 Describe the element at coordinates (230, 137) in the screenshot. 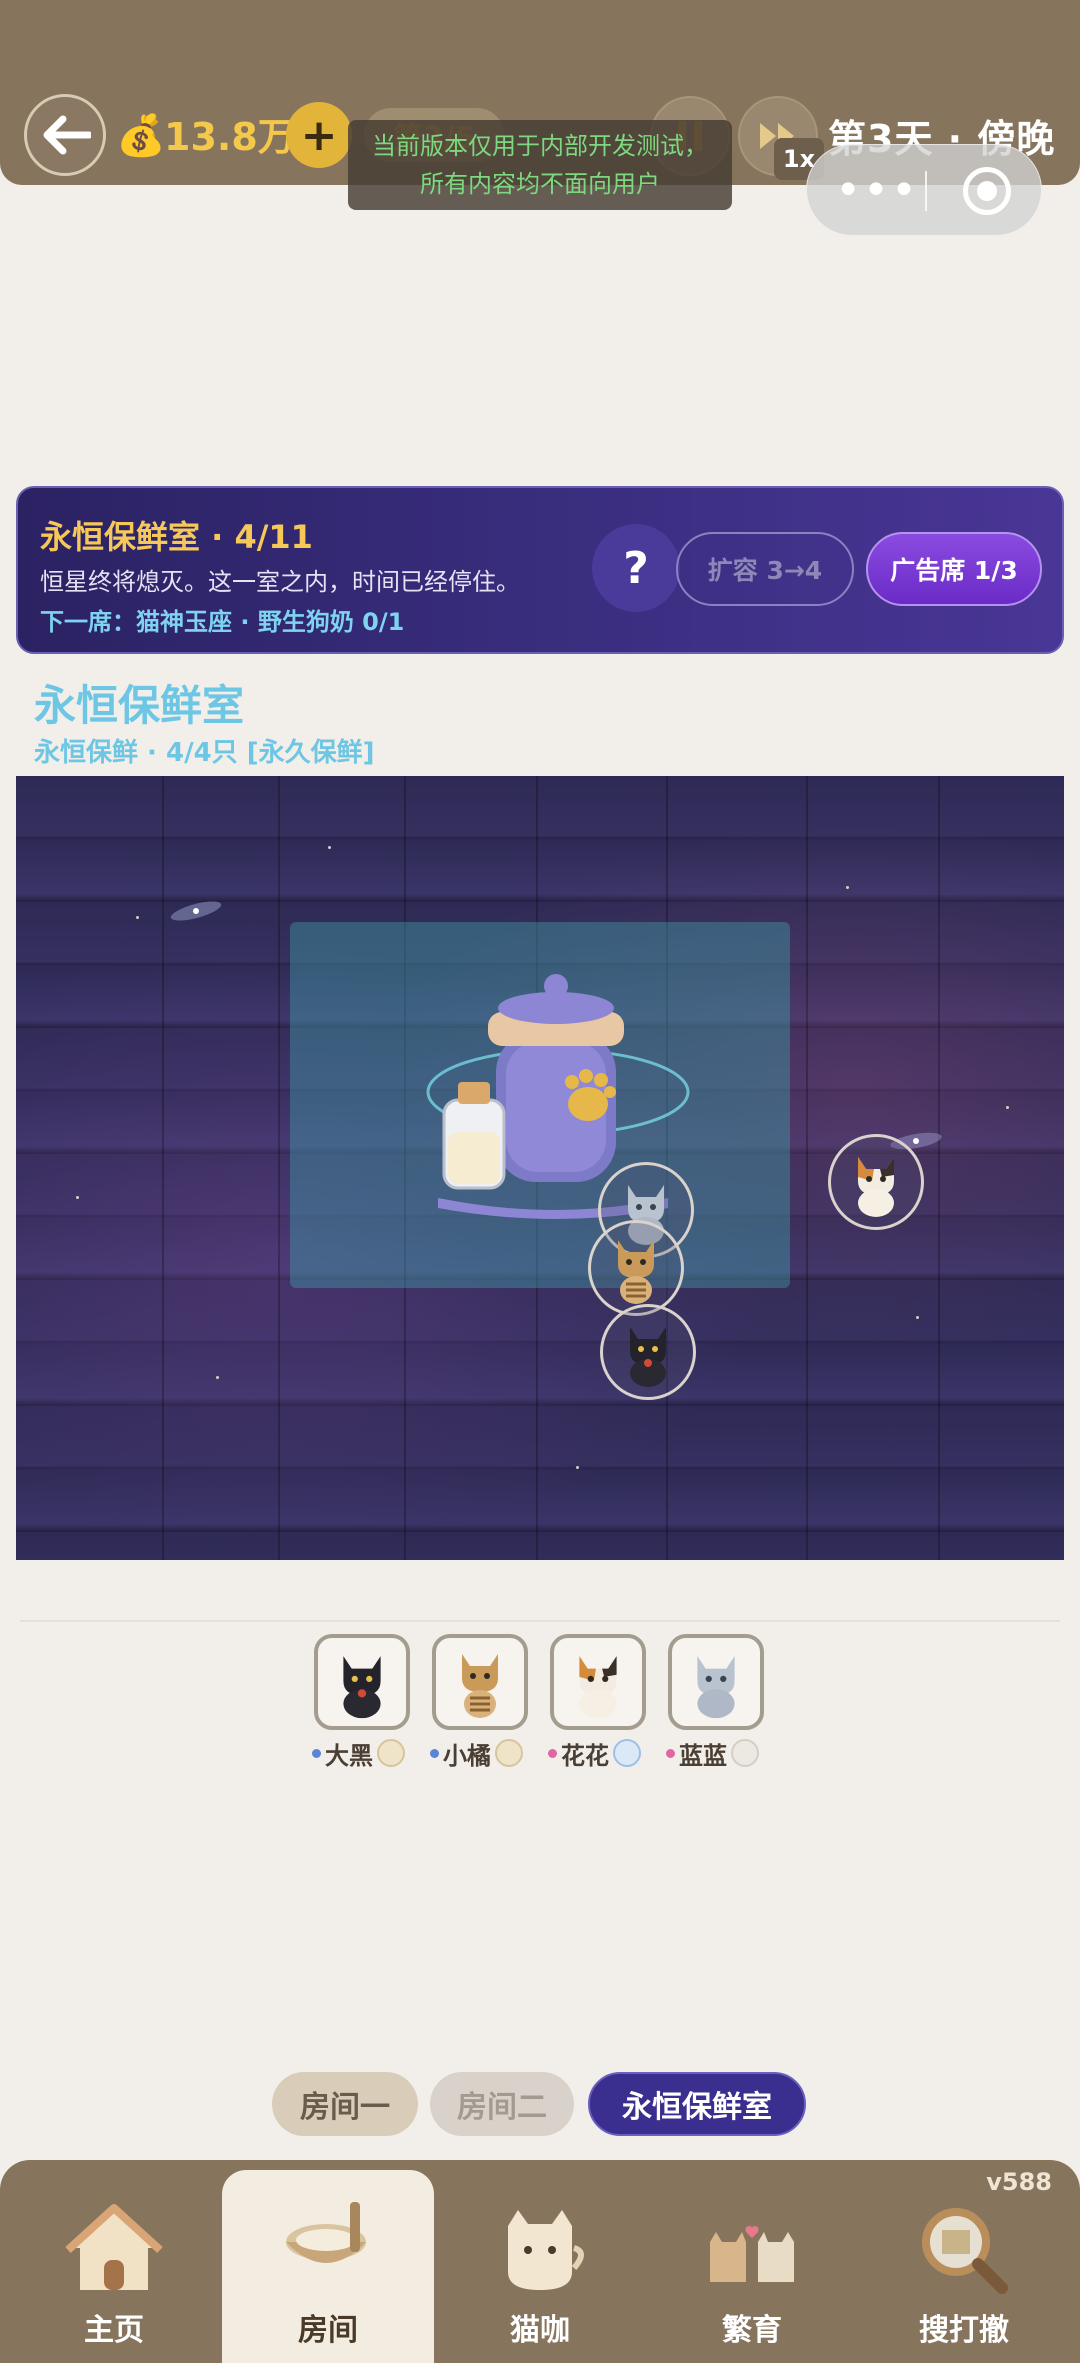

I see `money-value: 13.8万` at that location.